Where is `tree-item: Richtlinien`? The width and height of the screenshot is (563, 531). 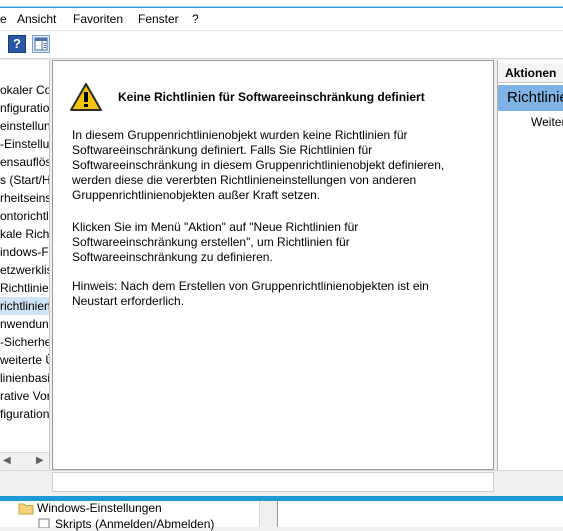
tree-item: Richtlinien is located at coordinates (24, 288).